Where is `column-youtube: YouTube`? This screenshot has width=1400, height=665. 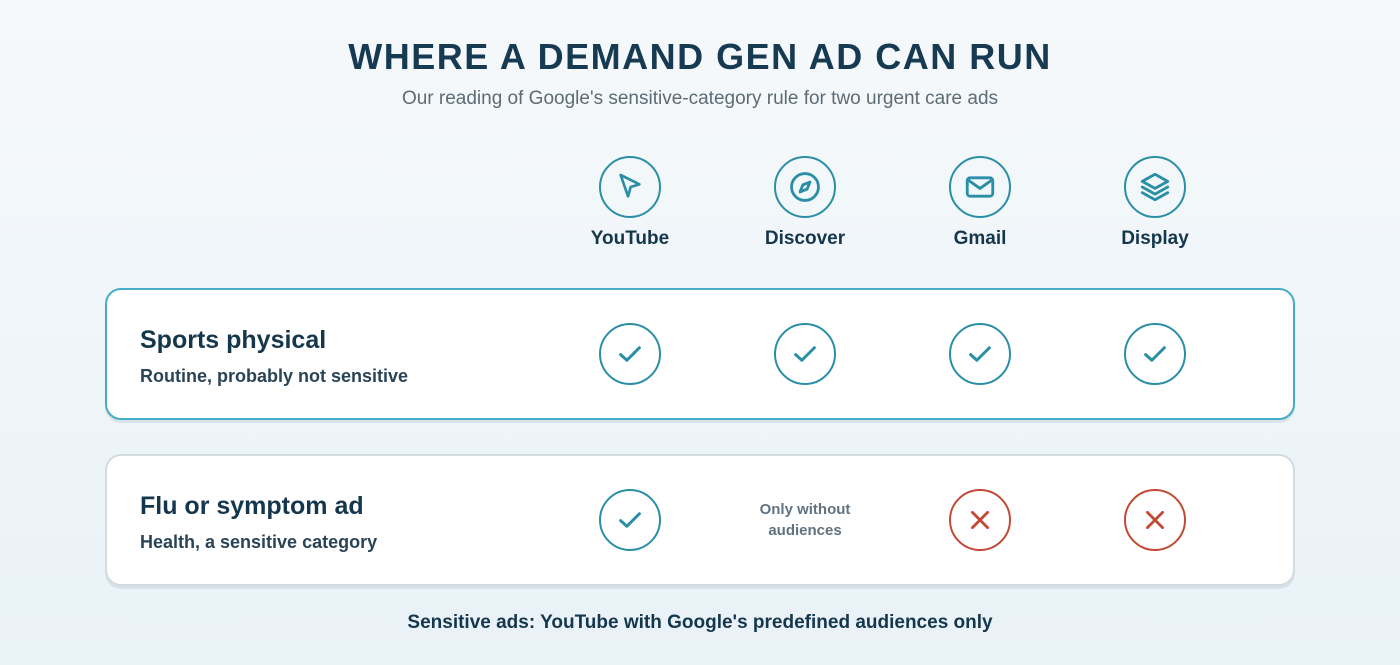 column-youtube: YouTube is located at coordinates (630, 203).